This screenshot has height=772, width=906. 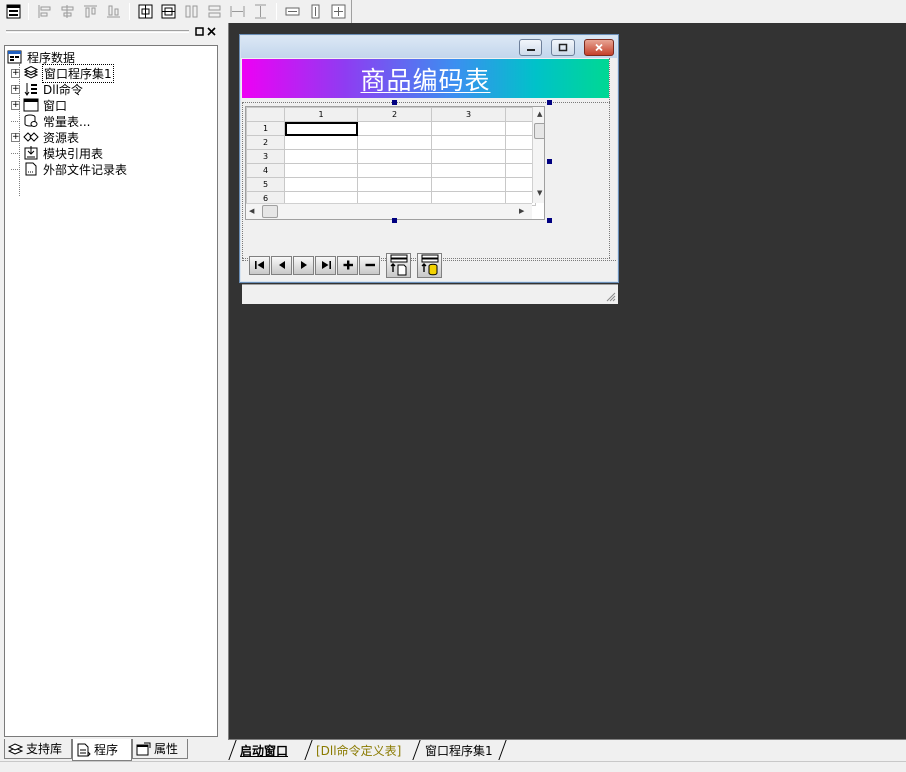 What do you see at coordinates (106, 750) in the screenshot?
I see `tab-label: 程序` at bounding box center [106, 750].